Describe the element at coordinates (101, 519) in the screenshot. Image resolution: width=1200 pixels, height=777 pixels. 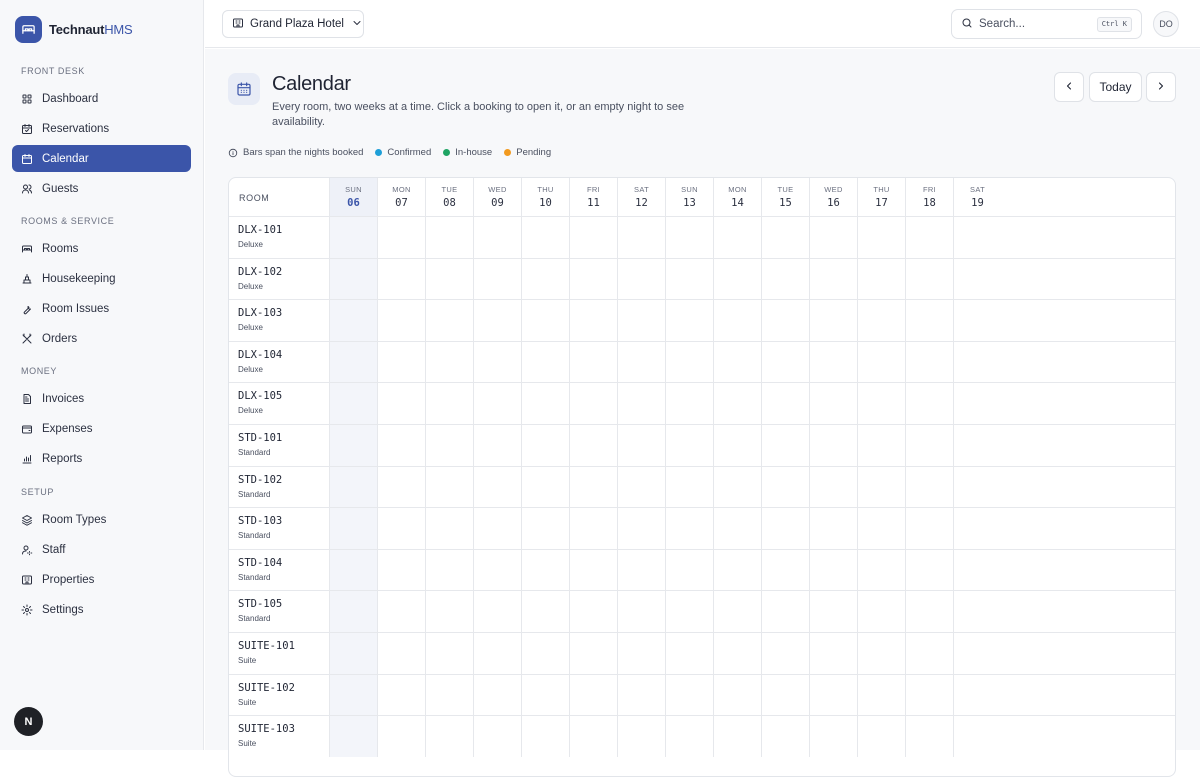
I see `sidebar-item-room-types: Room Types` at that location.